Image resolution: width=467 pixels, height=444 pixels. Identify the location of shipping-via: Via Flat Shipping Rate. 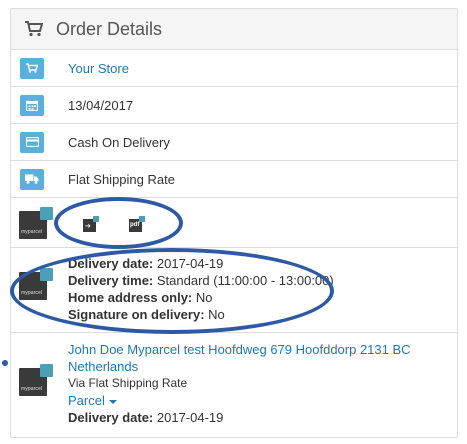
(128, 383).